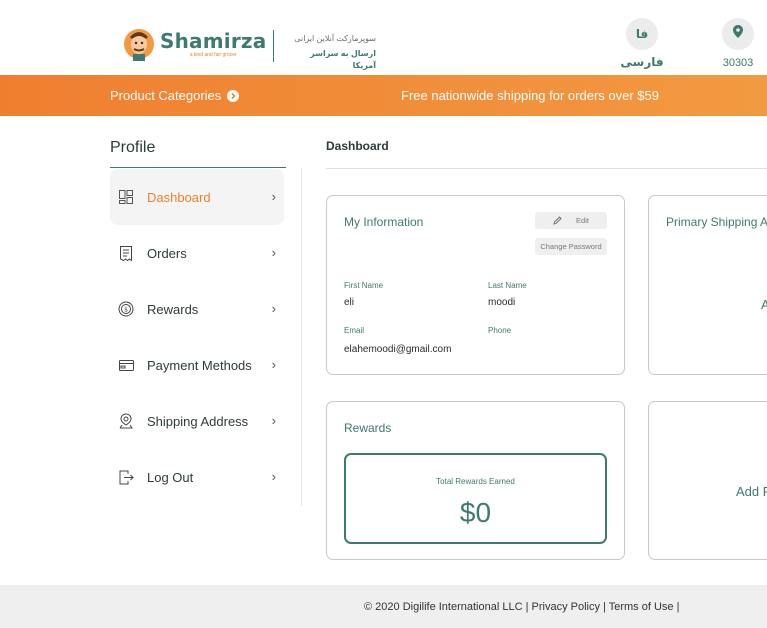 This screenshot has width=767, height=628. I want to click on last-name-label: Last Name, so click(507, 285).